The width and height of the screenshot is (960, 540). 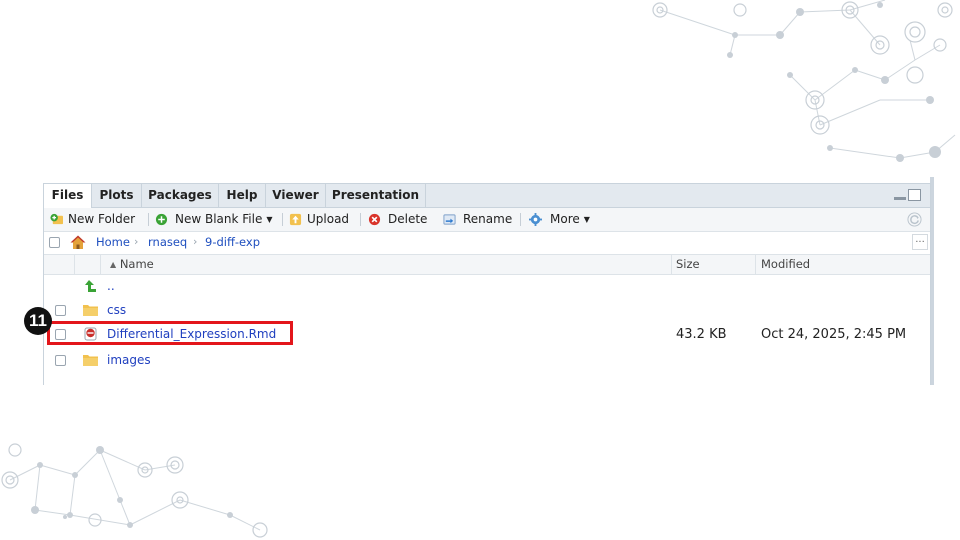 I want to click on refresh-icon, so click(x=914, y=219).